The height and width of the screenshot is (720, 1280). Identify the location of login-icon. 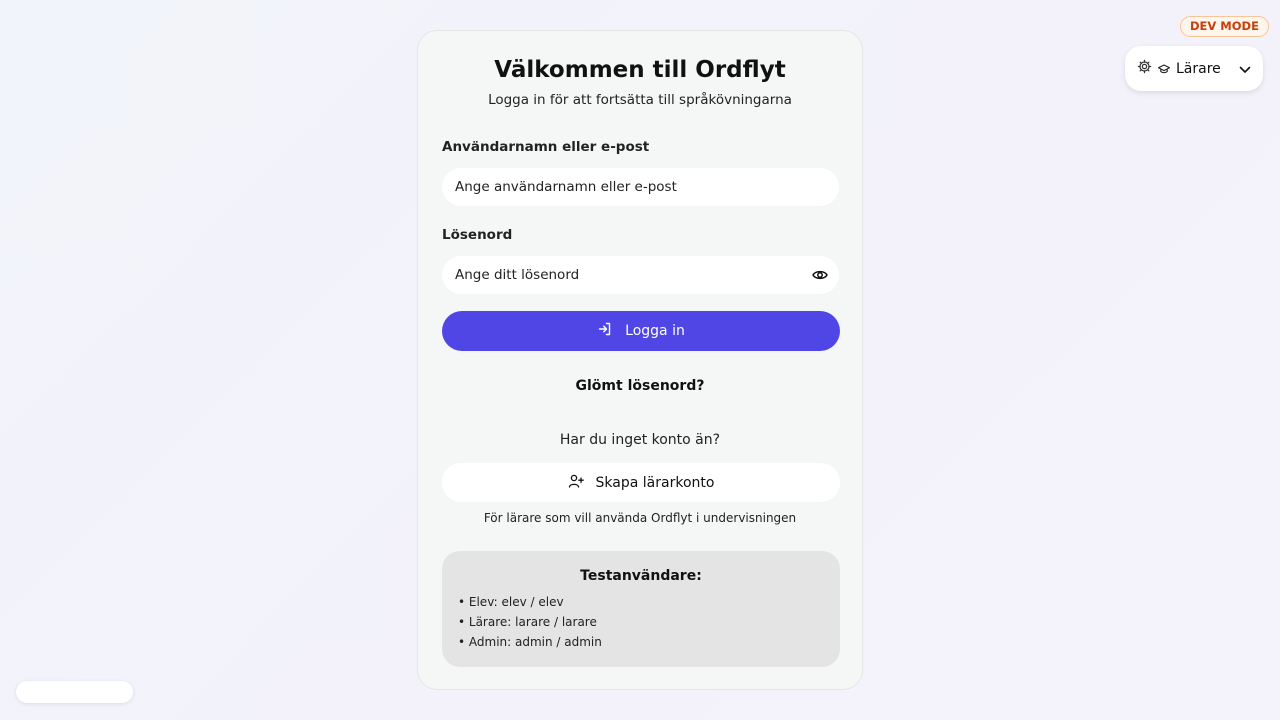
(605, 331).